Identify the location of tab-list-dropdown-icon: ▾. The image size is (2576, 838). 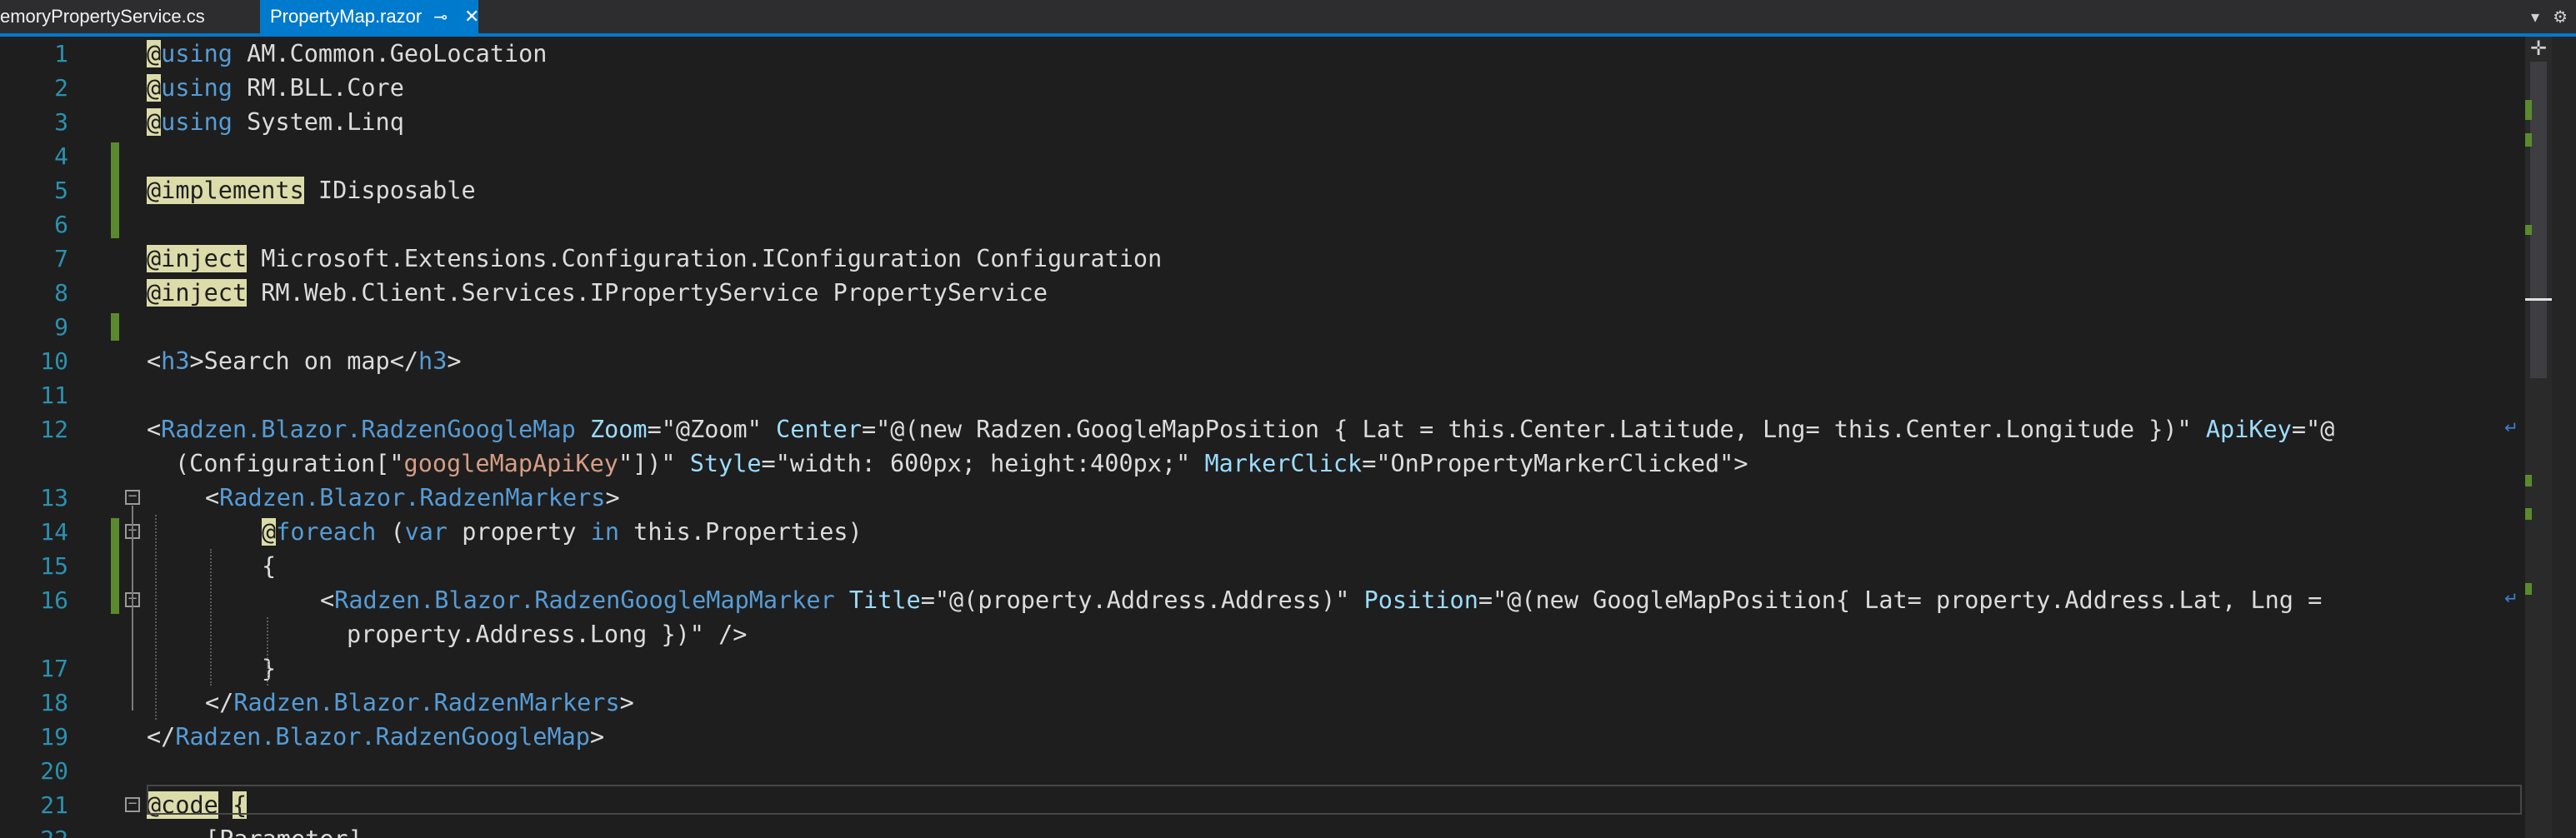
(2535, 17).